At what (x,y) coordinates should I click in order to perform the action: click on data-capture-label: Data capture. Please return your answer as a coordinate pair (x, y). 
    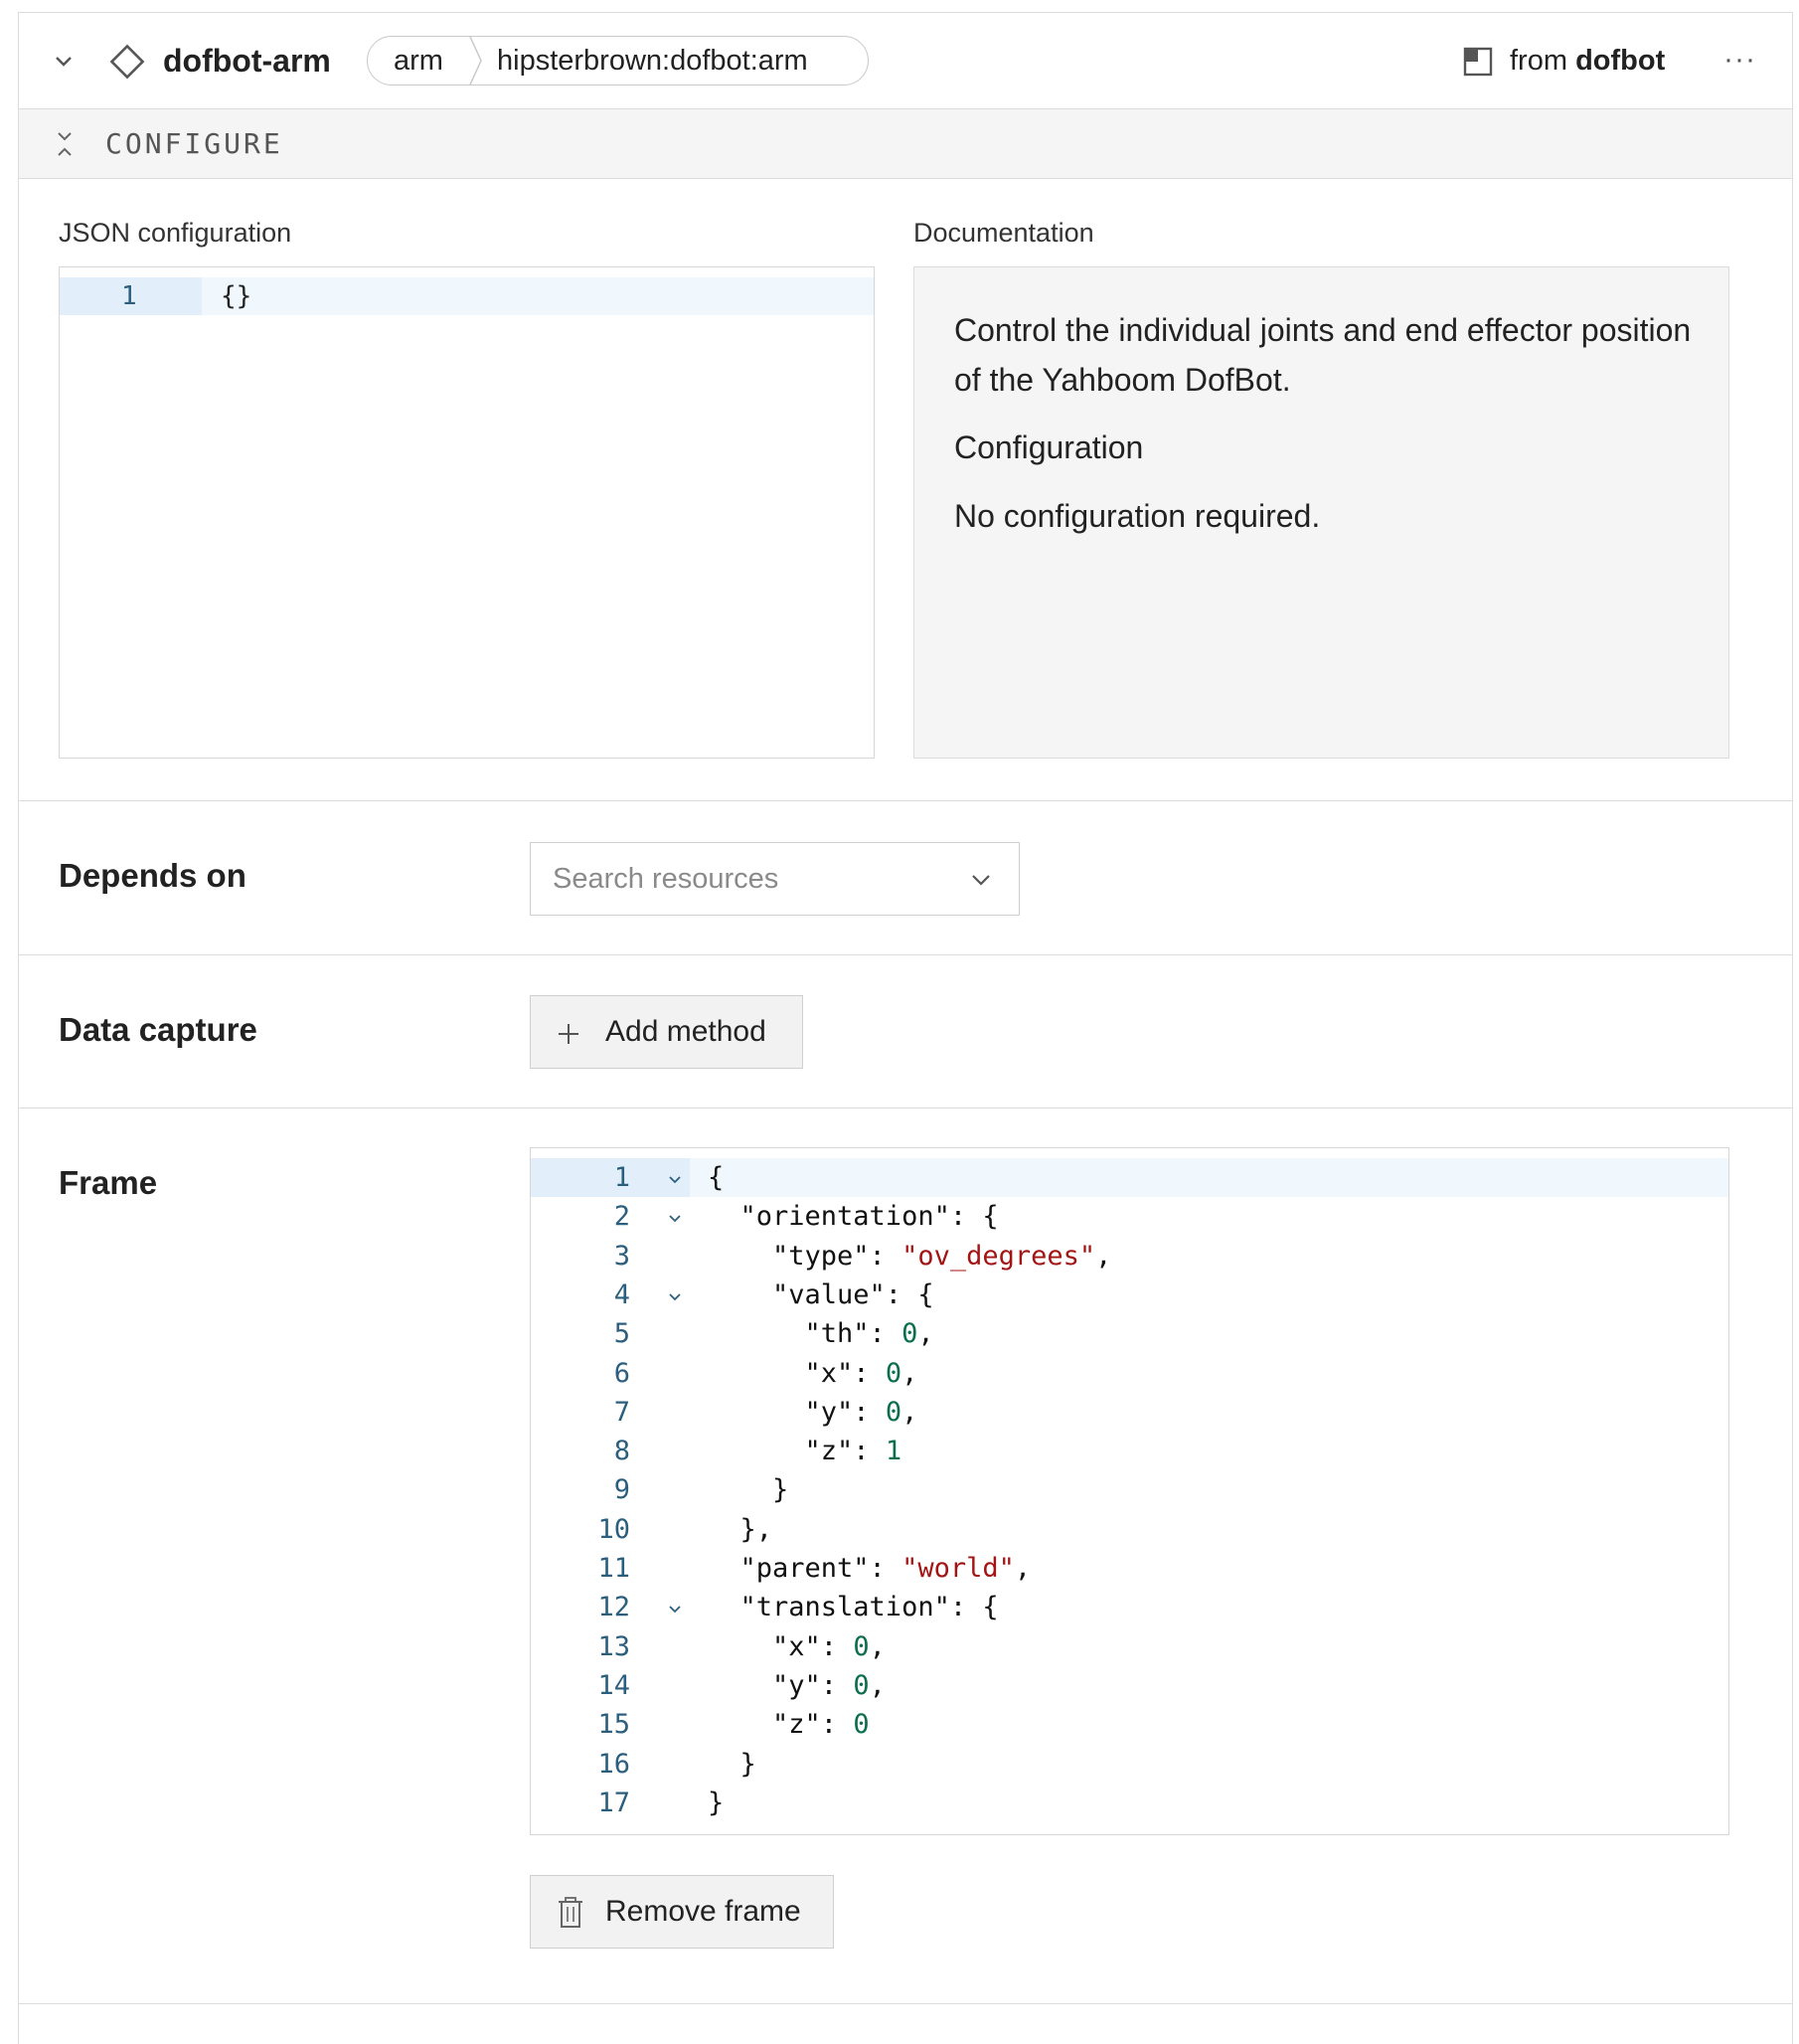
    Looking at the image, I should click on (158, 1029).